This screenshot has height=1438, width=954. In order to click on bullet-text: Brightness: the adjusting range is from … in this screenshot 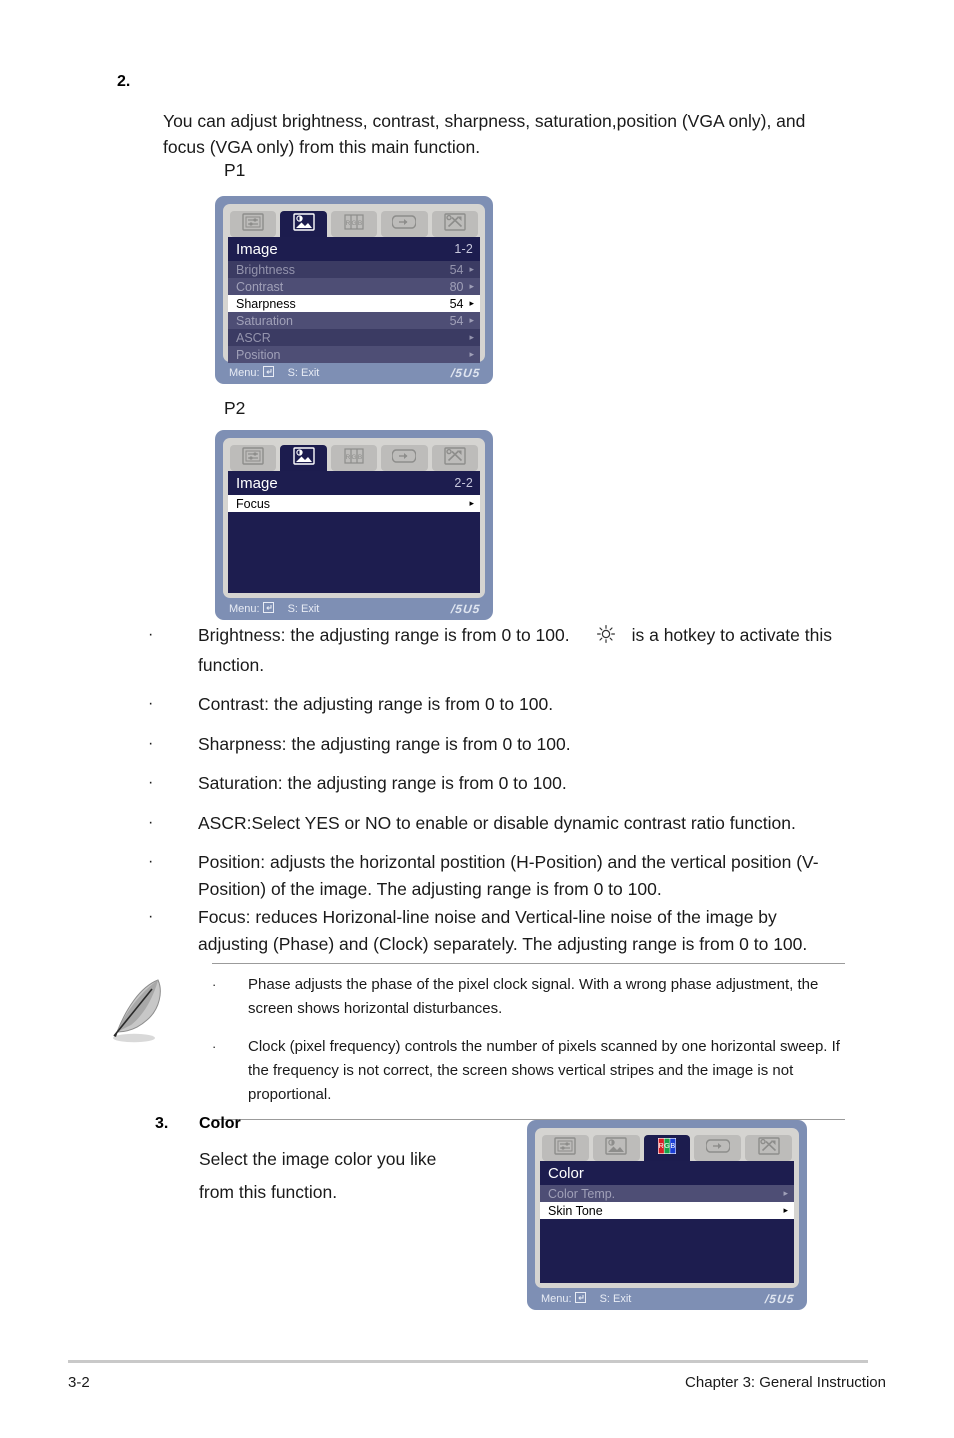, I will do `click(519, 650)`.